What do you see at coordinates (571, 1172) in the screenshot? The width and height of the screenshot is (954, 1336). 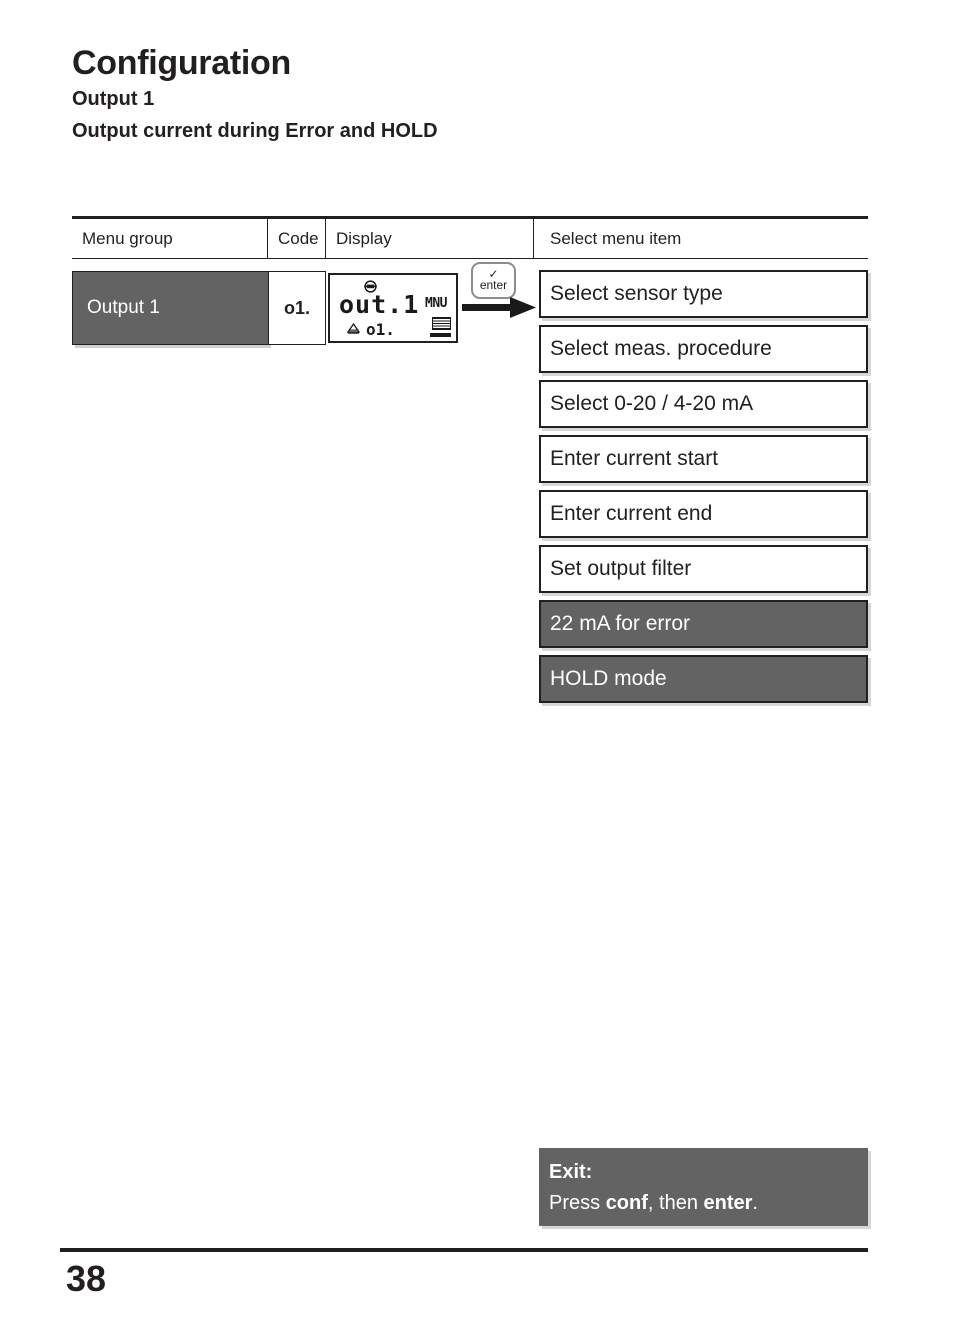 I see `exit-title-text: Exit:` at bounding box center [571, 1172].